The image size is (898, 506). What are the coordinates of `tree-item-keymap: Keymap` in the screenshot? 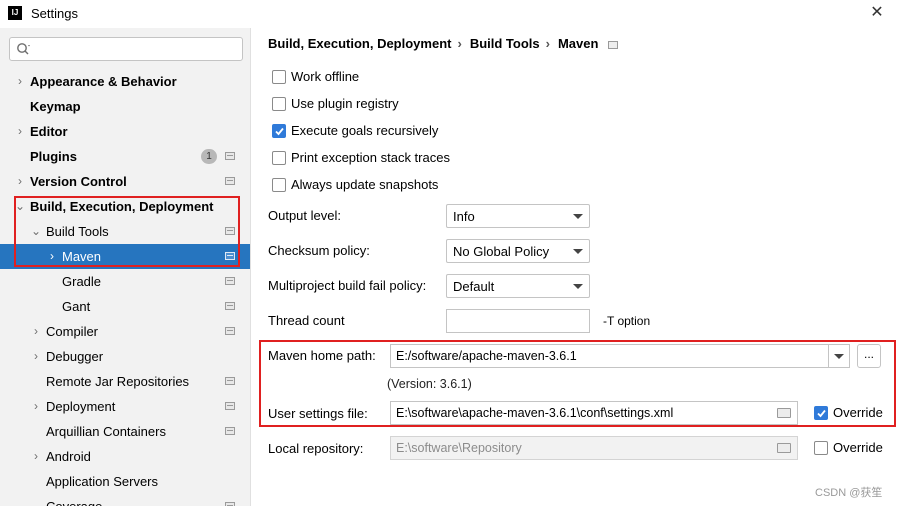 It's located at (125, 106).